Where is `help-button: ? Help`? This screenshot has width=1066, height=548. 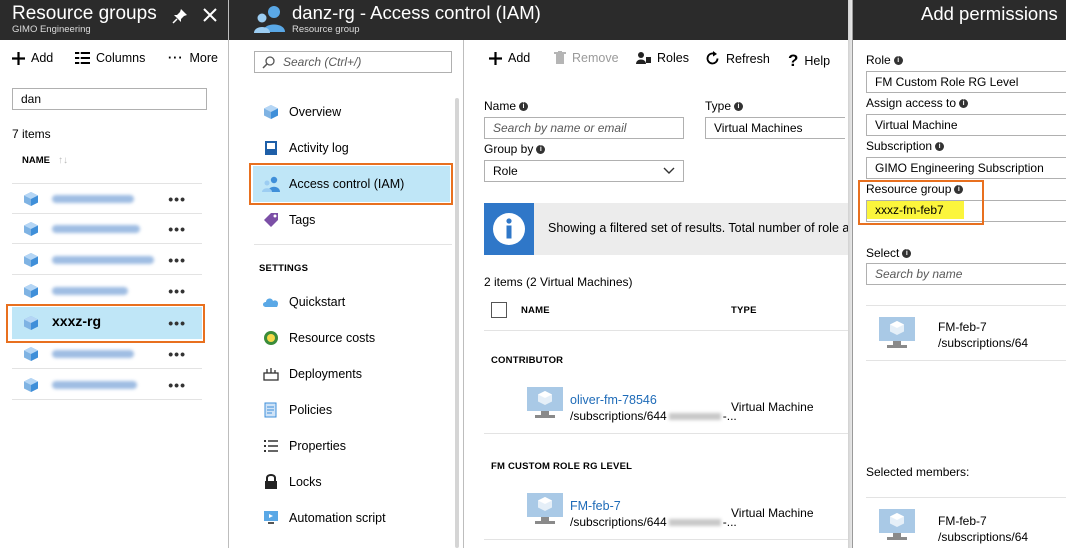 help-button: ? Help is located at coordinates (809, 61).